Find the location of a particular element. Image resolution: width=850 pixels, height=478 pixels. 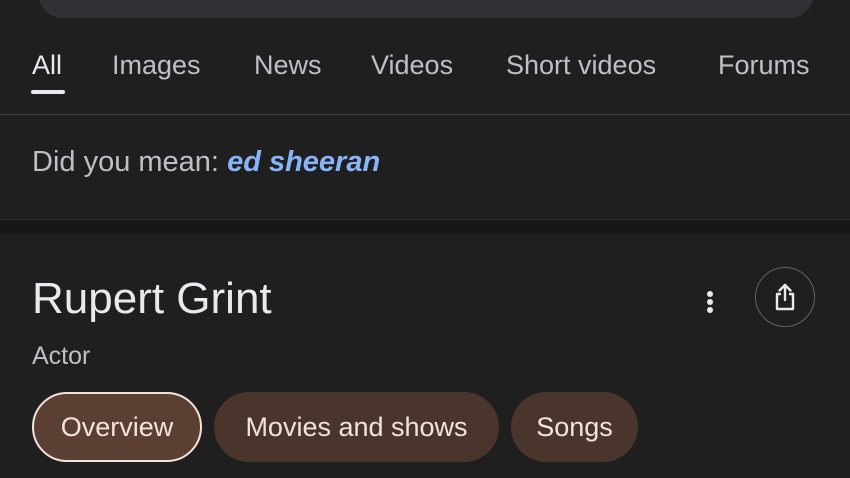

active-tab-indicator is located at coordinates (48, 92).